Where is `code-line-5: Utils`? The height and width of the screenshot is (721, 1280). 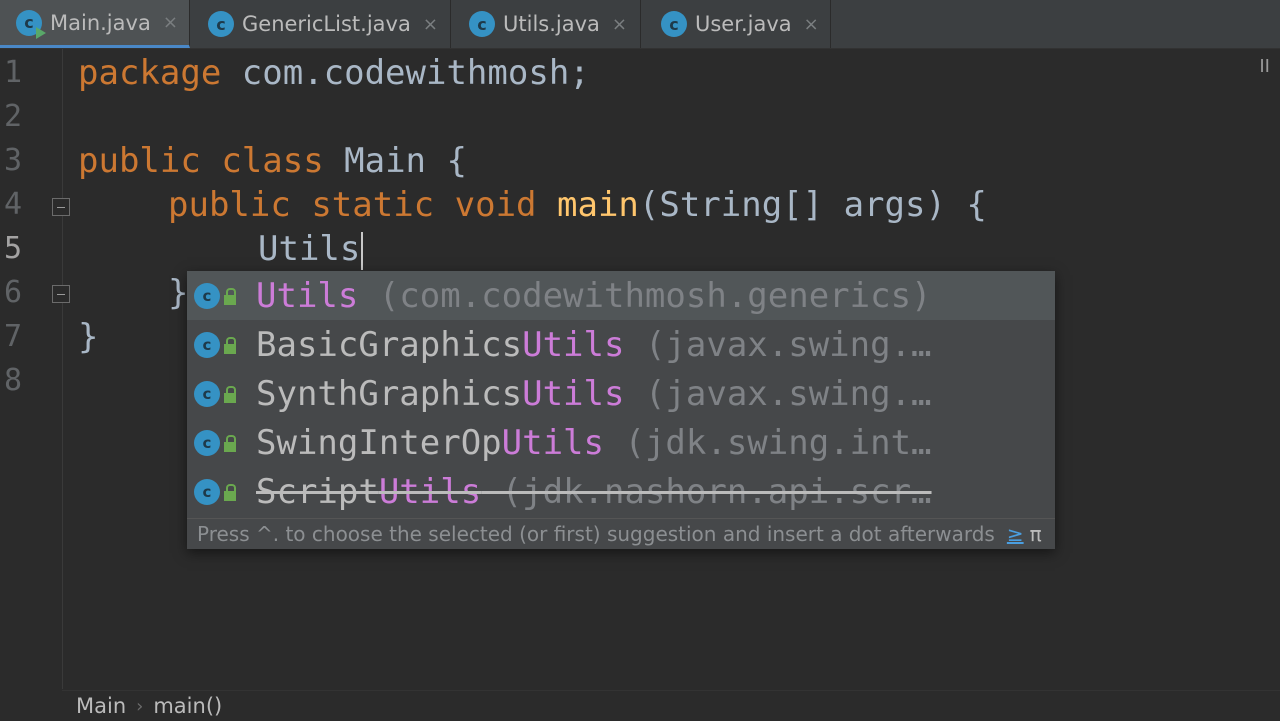 code-line-5: Utils is located at coordinates (311, 249).